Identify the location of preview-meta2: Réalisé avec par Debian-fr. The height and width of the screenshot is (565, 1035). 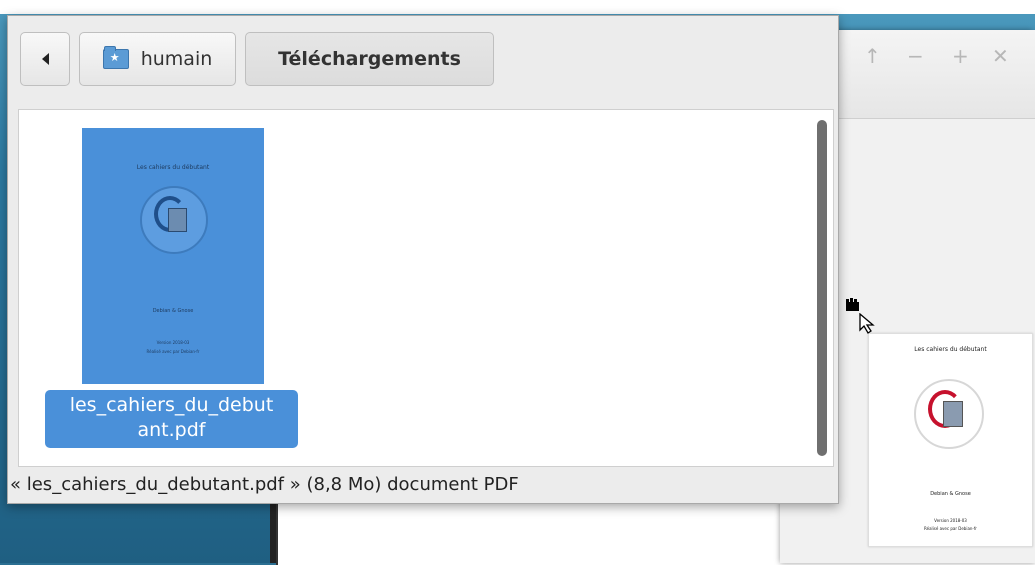
(950, 528).